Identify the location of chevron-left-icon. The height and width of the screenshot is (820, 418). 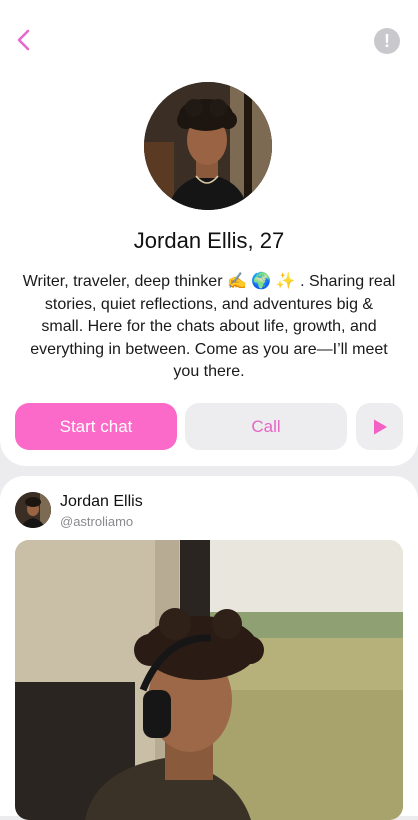
(23, 40).